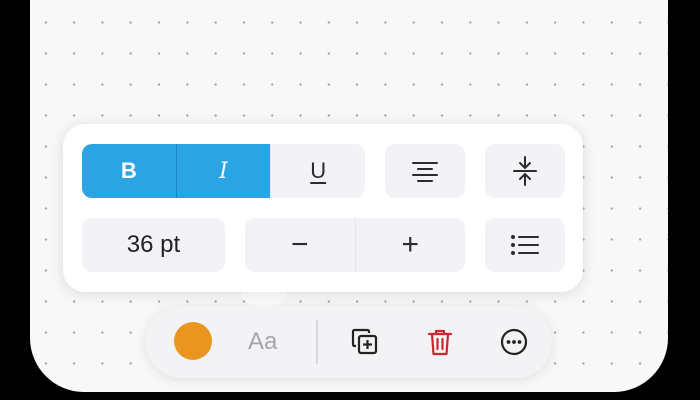 This screenshot has height=400, width=700. I want to click on font-size-stepper: − +, so click(355, 245).